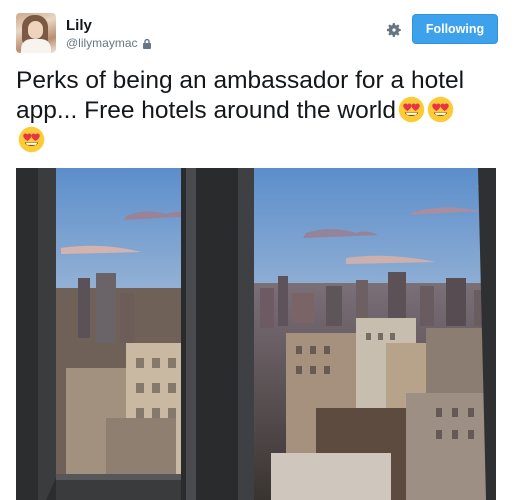 Image resolution: width=525 pixels, height=500 pixels. What do you see at coordinates (146, 43) in the screenshot?
I see `lock-icon` at bounding box center [146, 43].